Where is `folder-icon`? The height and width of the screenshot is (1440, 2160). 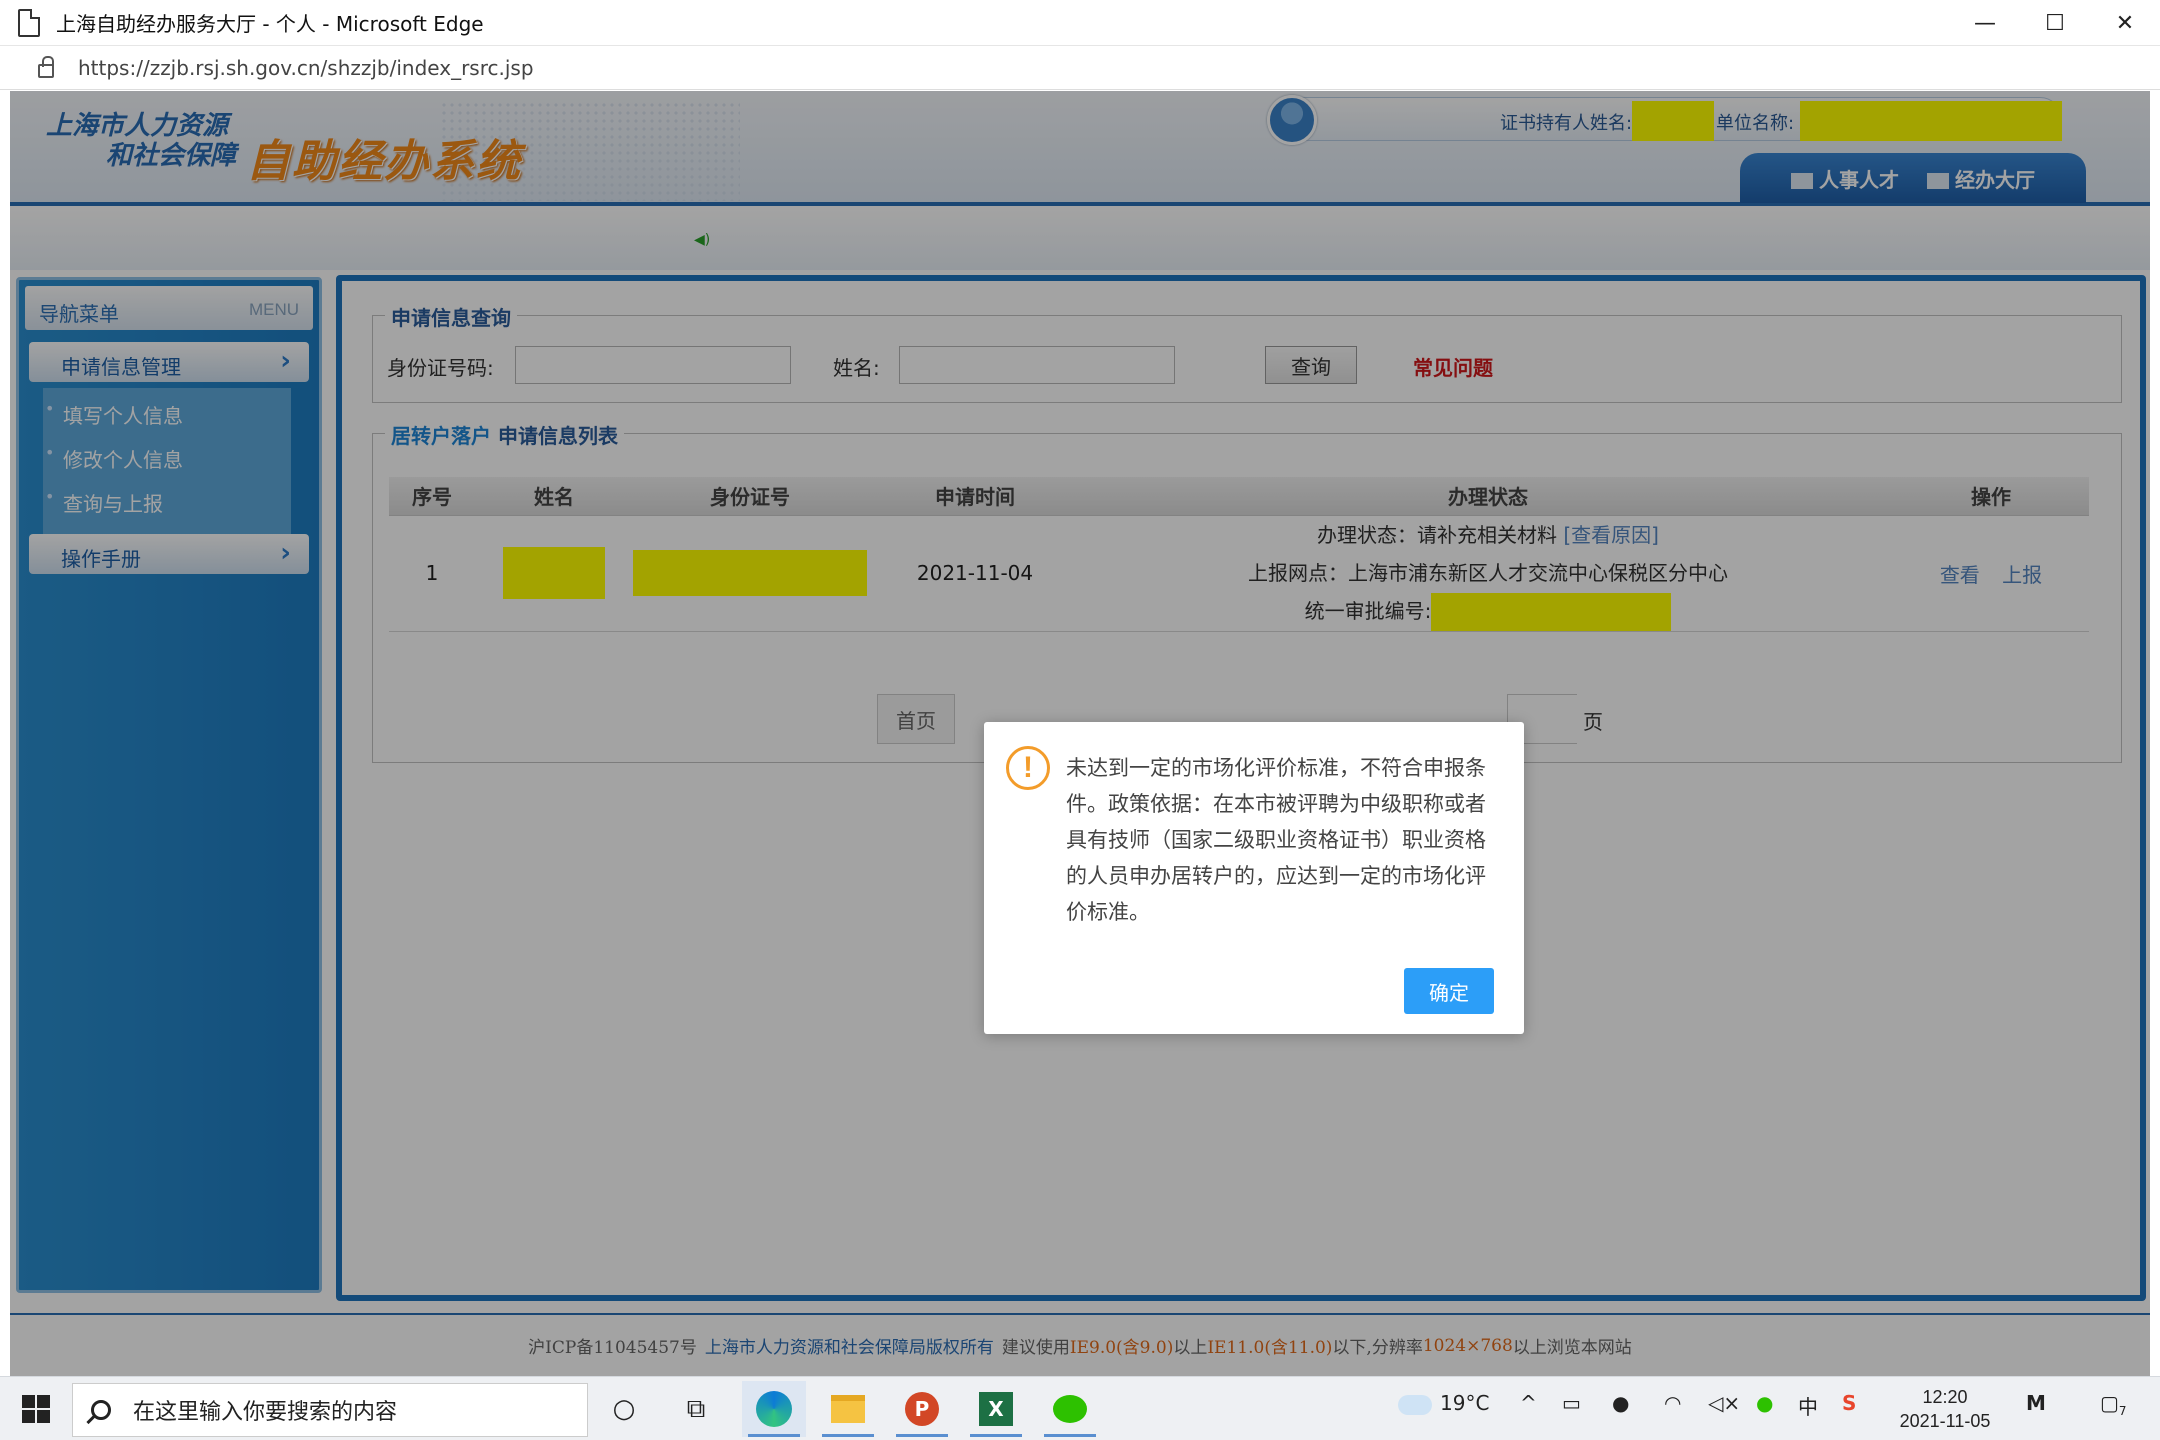
folder-icon is located at coordinates (848, 1409).